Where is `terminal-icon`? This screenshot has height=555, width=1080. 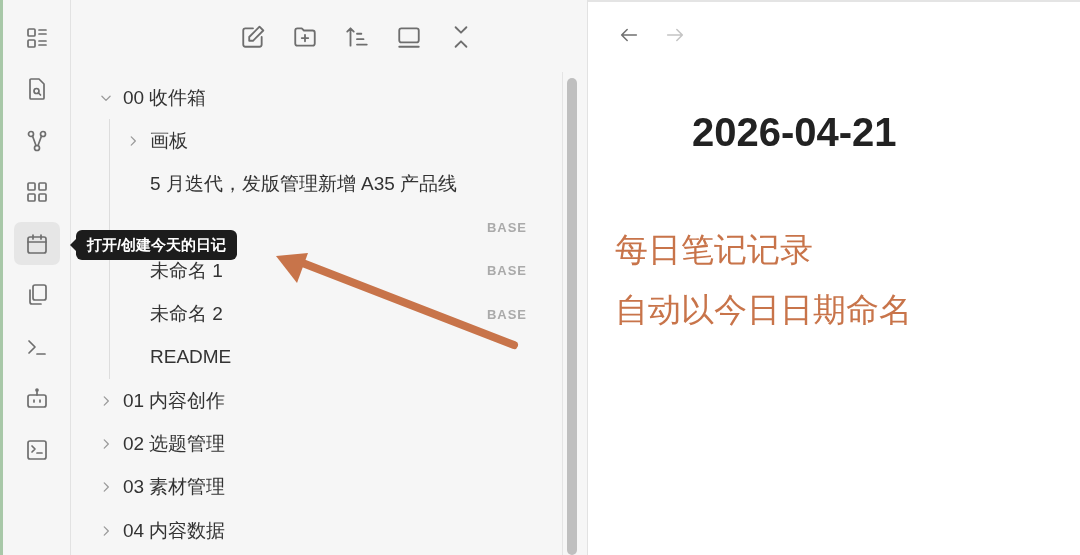
terminal-icon is located at coordinates (36, 449).